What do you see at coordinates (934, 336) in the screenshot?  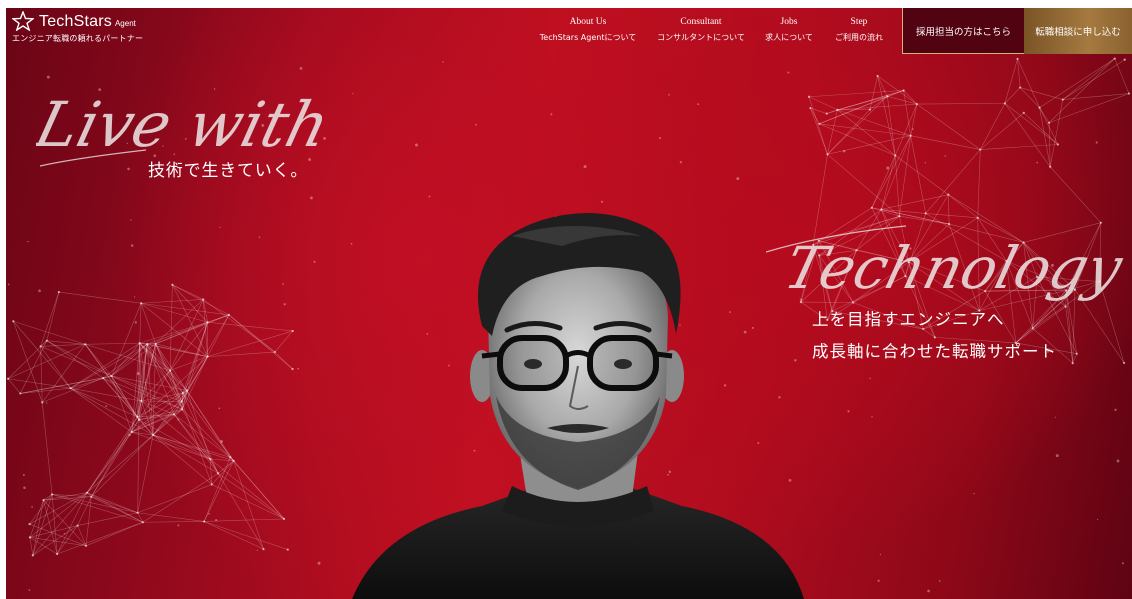 I see `headline-right: 上を目指すエンジニアへ 成長軸に合わせた転職サポート` at bounding box center [934, 336].